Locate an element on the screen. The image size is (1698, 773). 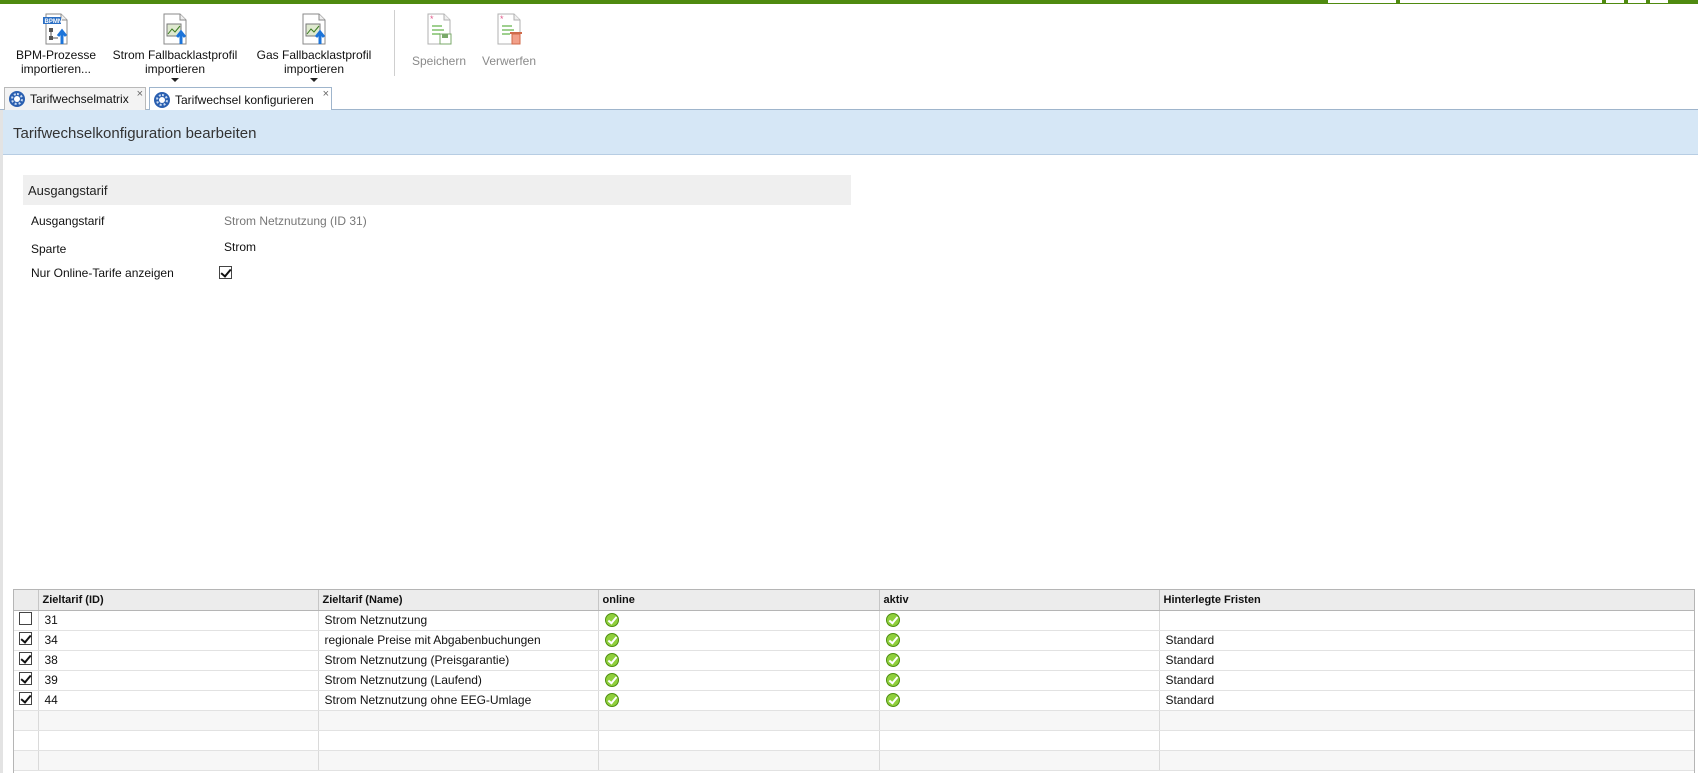
strom-fallback-import-button: Strom Fallbacklastprofil importieren is located at coordinates (175, 47).